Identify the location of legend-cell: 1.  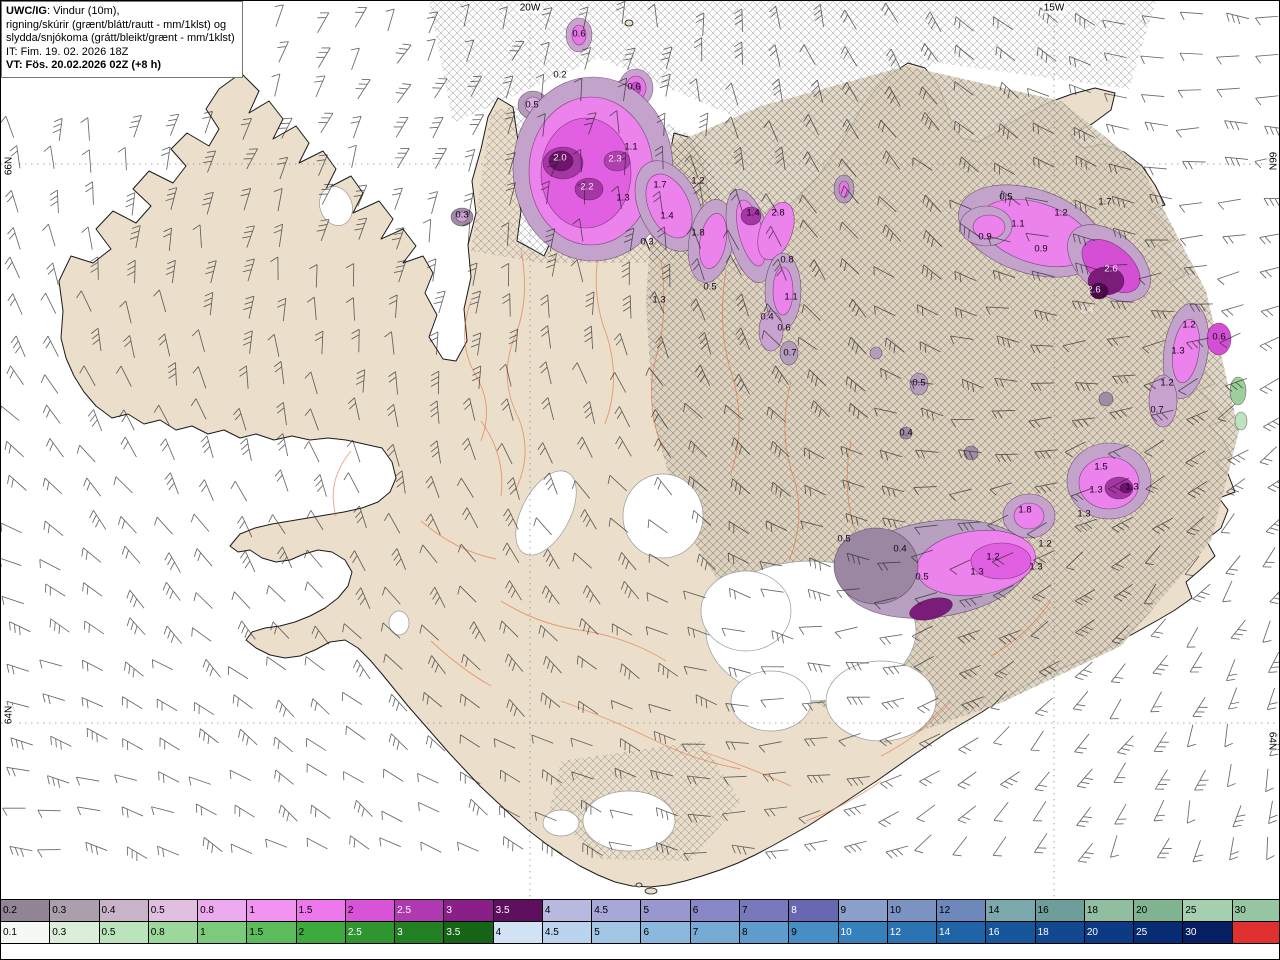
(223, 932).